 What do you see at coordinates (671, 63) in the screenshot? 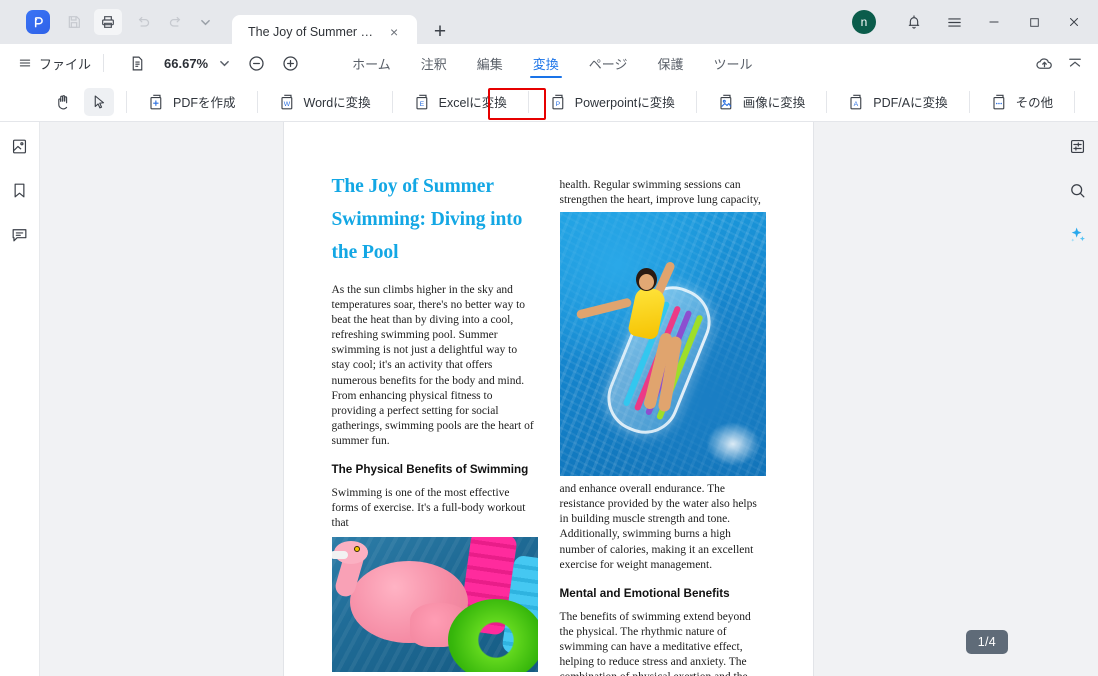
I see `tab-protect: 保護` at bounding box center [671, 63].